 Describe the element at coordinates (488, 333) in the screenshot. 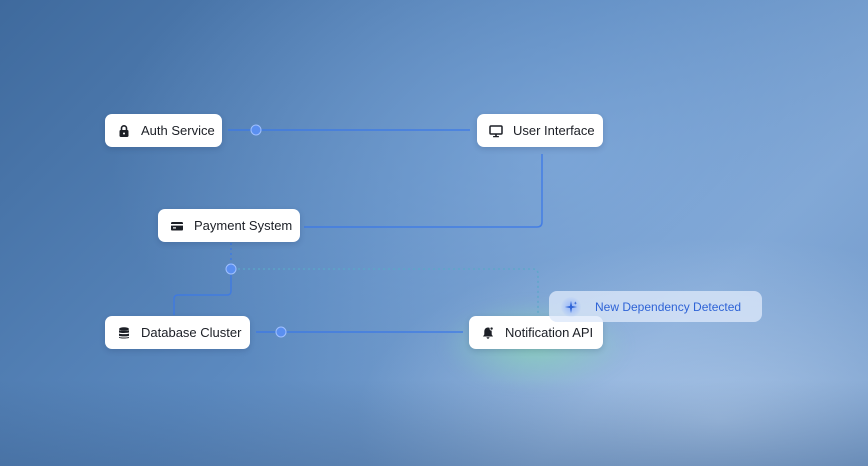

I see `bell-icon` at that location.